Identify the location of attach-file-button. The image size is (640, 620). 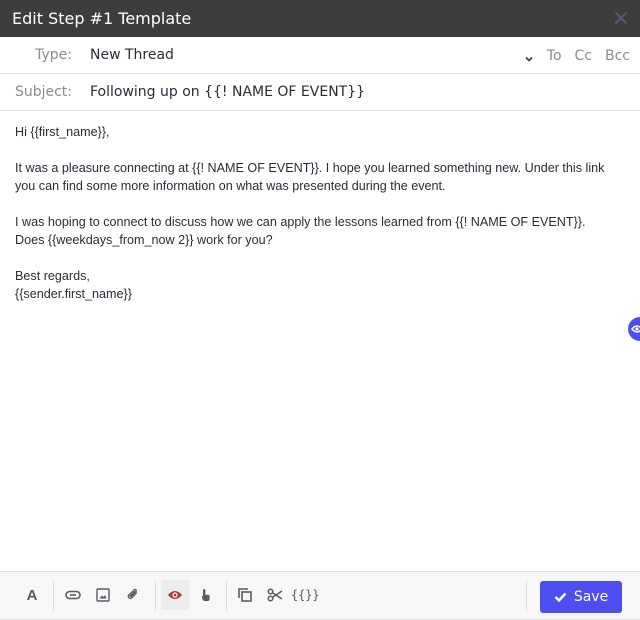
(133, 595).